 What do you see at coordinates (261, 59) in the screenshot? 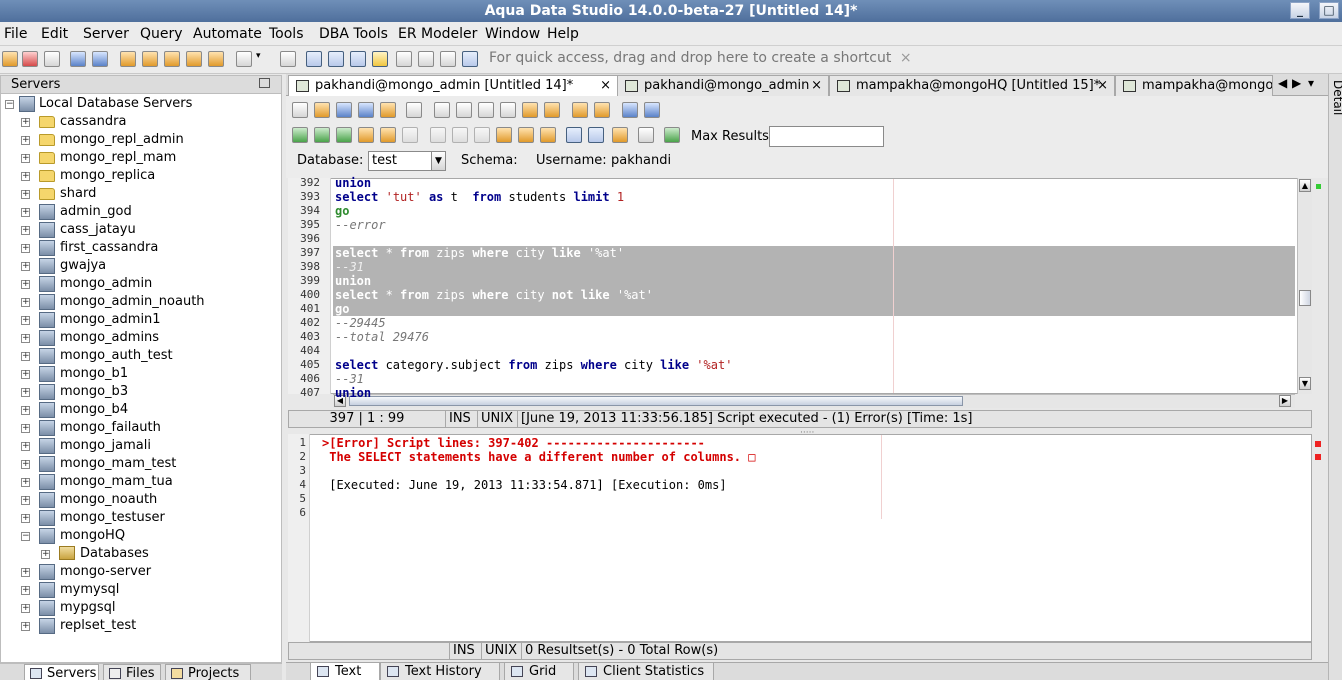
I see `chevron-down-icon: ▾` at bounding box center [261, 59].